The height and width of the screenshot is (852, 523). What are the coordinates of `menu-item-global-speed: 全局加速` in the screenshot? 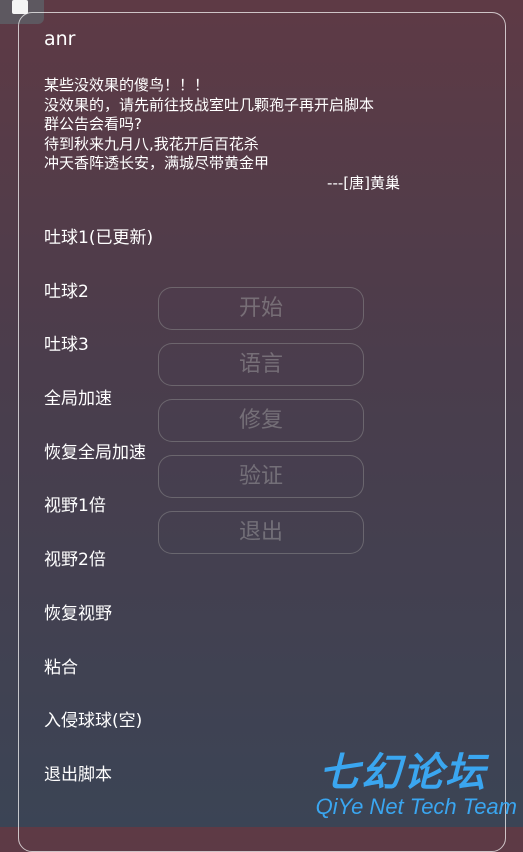 It's located at (98, 414).